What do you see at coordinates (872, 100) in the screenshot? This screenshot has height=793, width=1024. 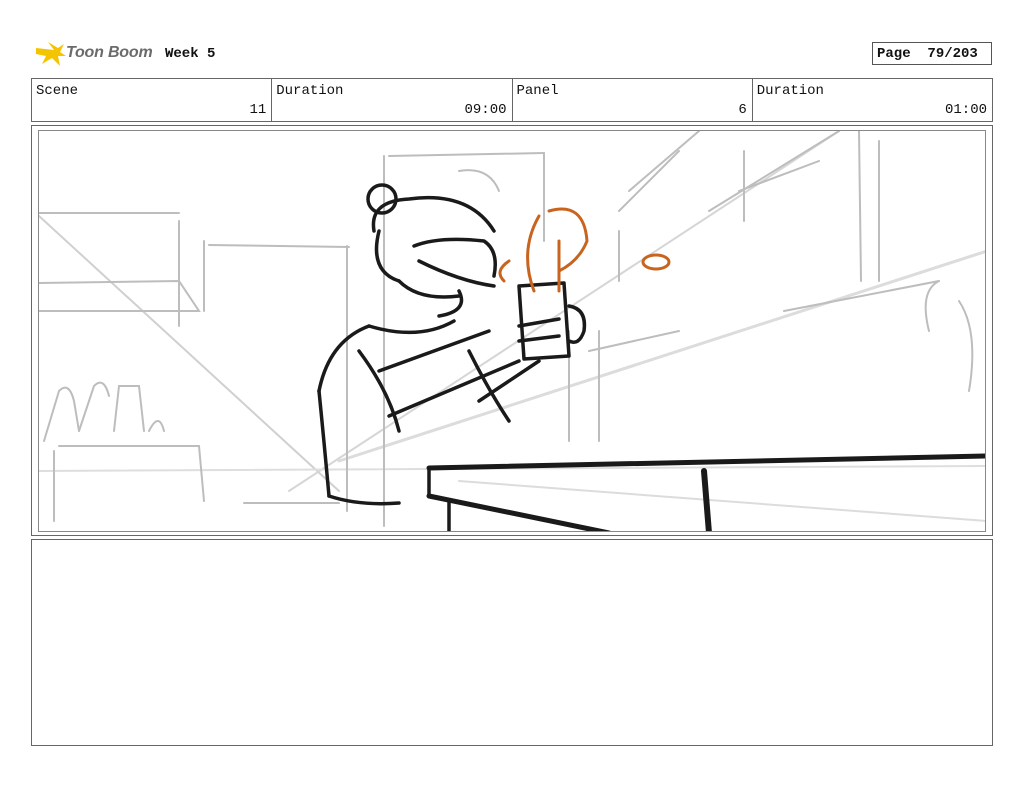 I see `panel-duration-cell: Duration 01:00` at bounding box center [872, 100].